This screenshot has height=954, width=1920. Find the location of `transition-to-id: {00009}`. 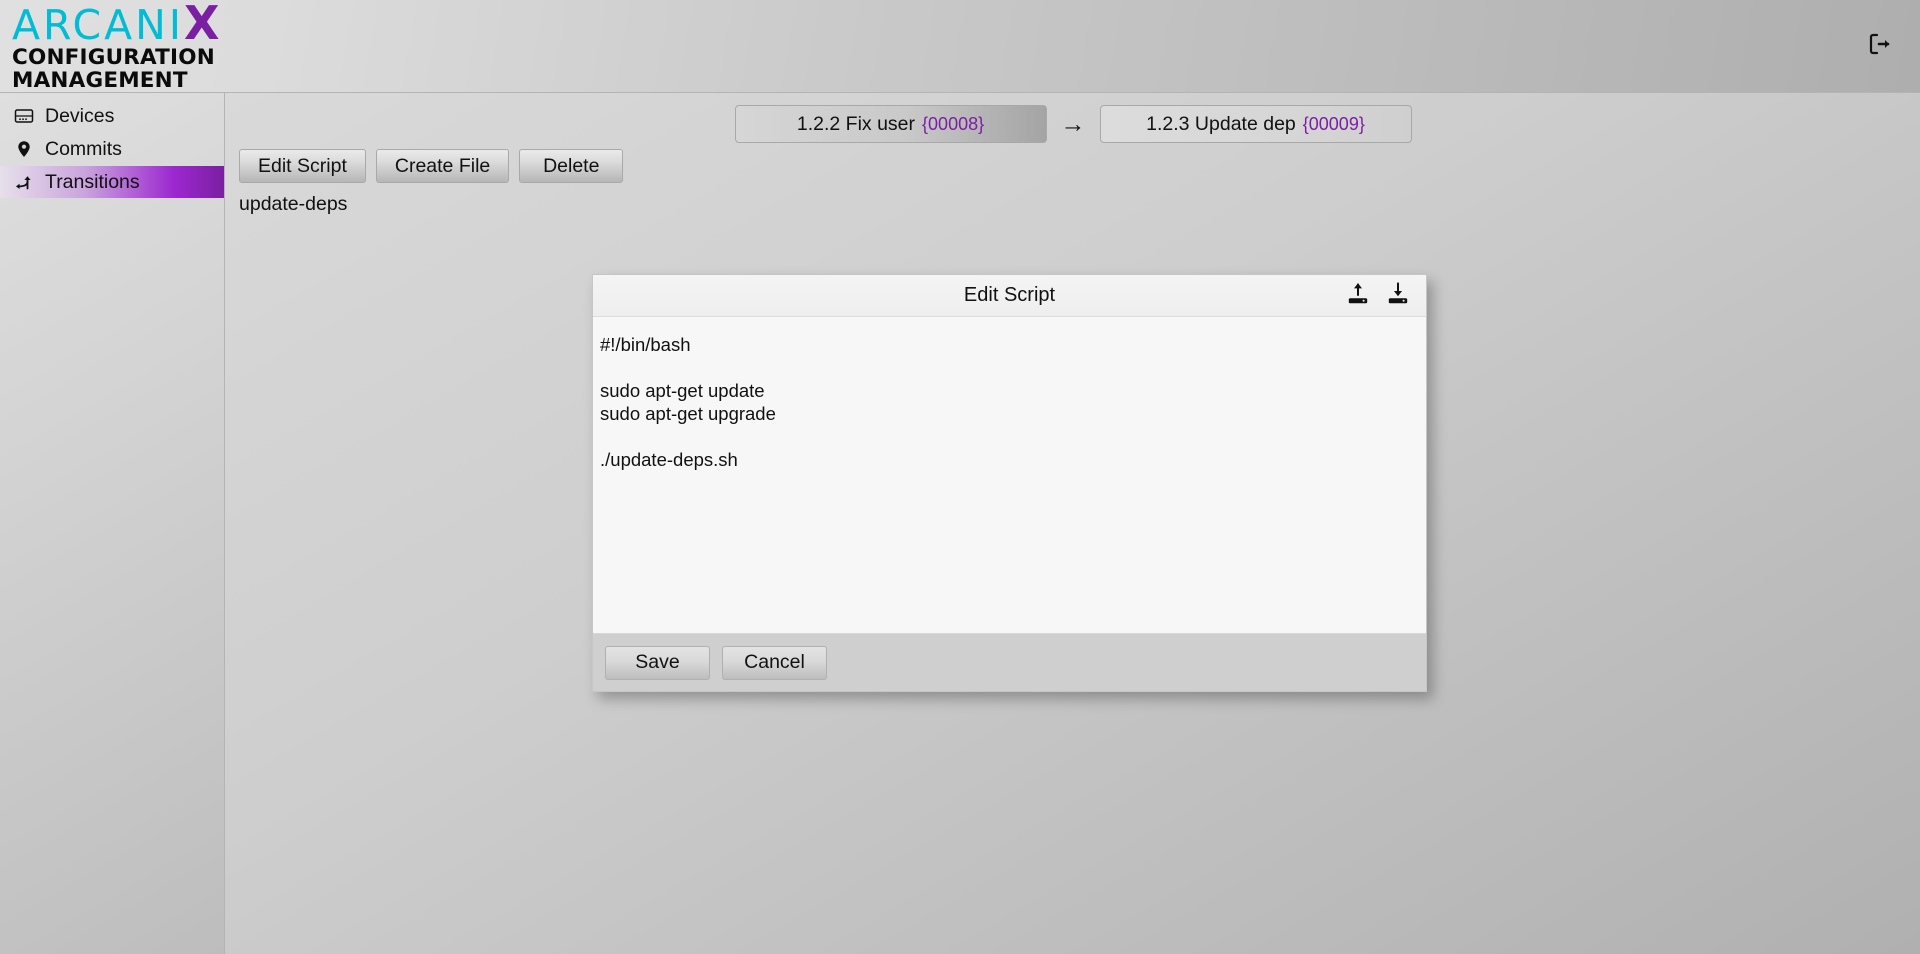

transition-to-id: {00009} is located at coordinates (1333, 123).